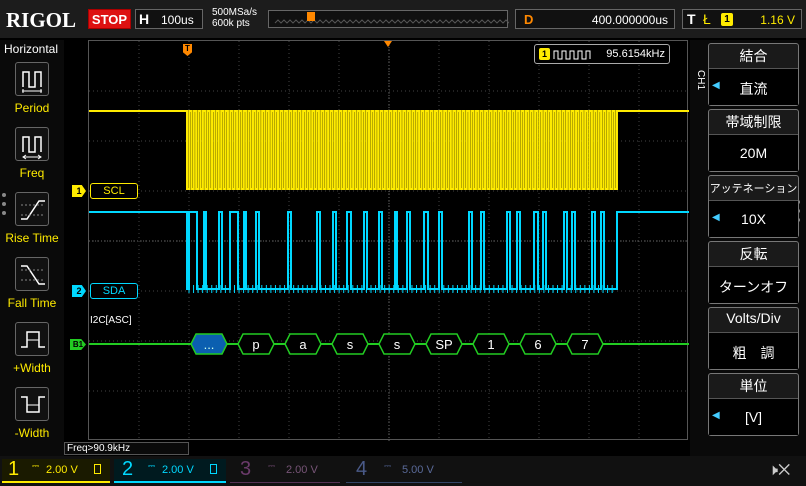 This screenshot has width=806, height=486. Describe the element at coordinates (114, 291) in the screenshot. I see `ch2-label-tag: SDA` at that location.